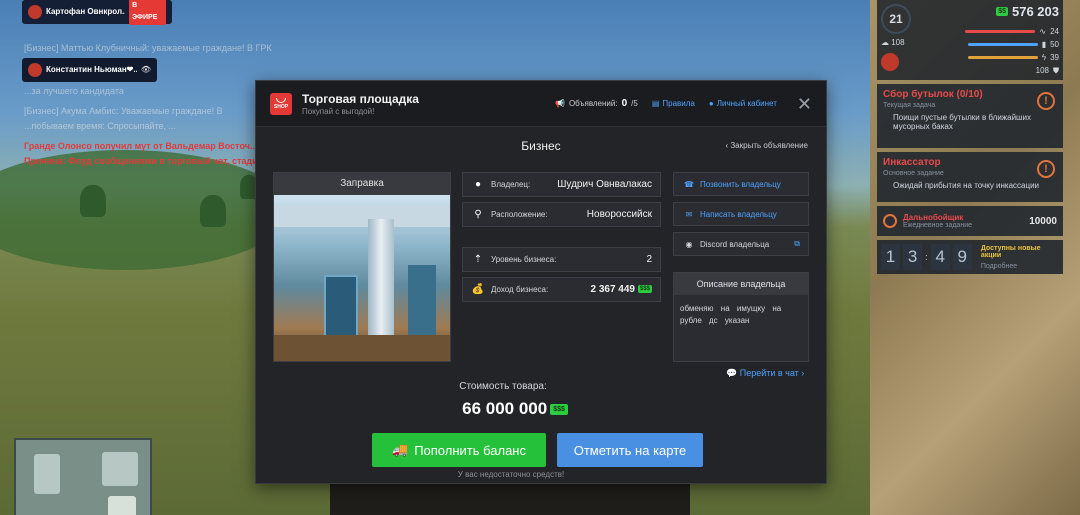 This screenshot has height=515, width=1080. Describe the element at coordinates (741, 244) in the screenshot. I see `discord-owner-field: ◉ Discord владельца ⧉` at that location.